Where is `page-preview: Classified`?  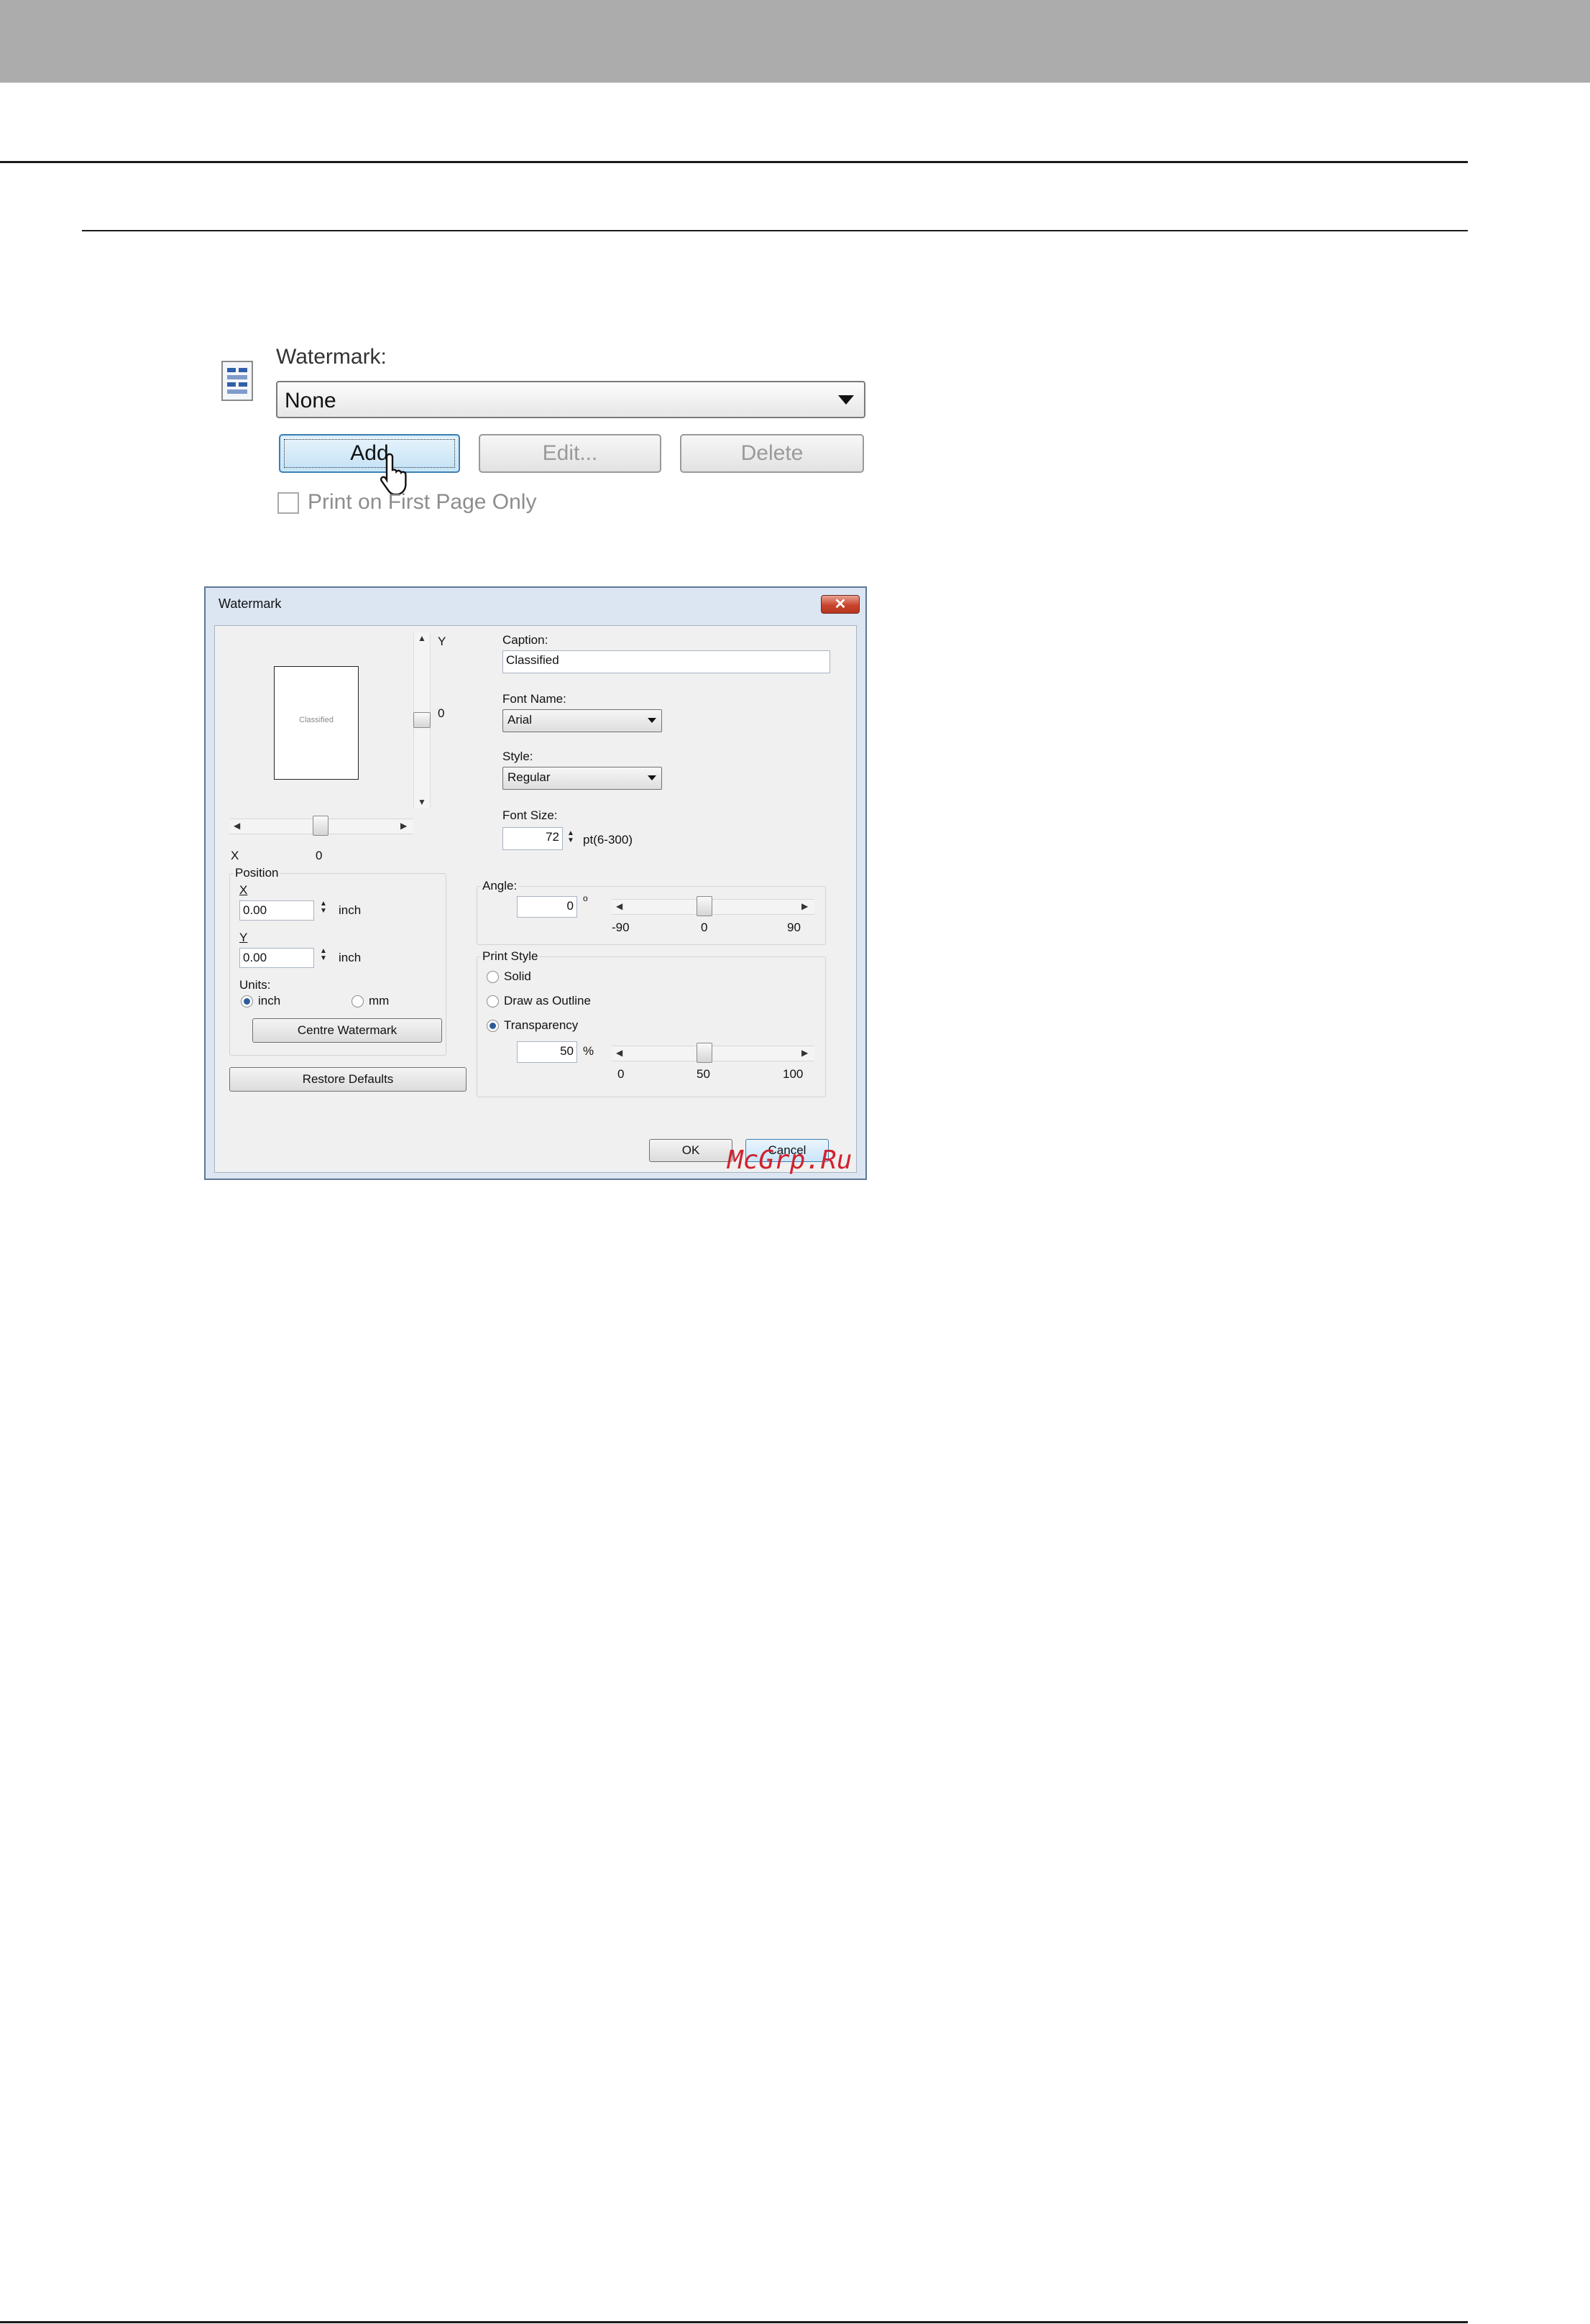
page-preview: Classified is located at coordinates (316, 723).